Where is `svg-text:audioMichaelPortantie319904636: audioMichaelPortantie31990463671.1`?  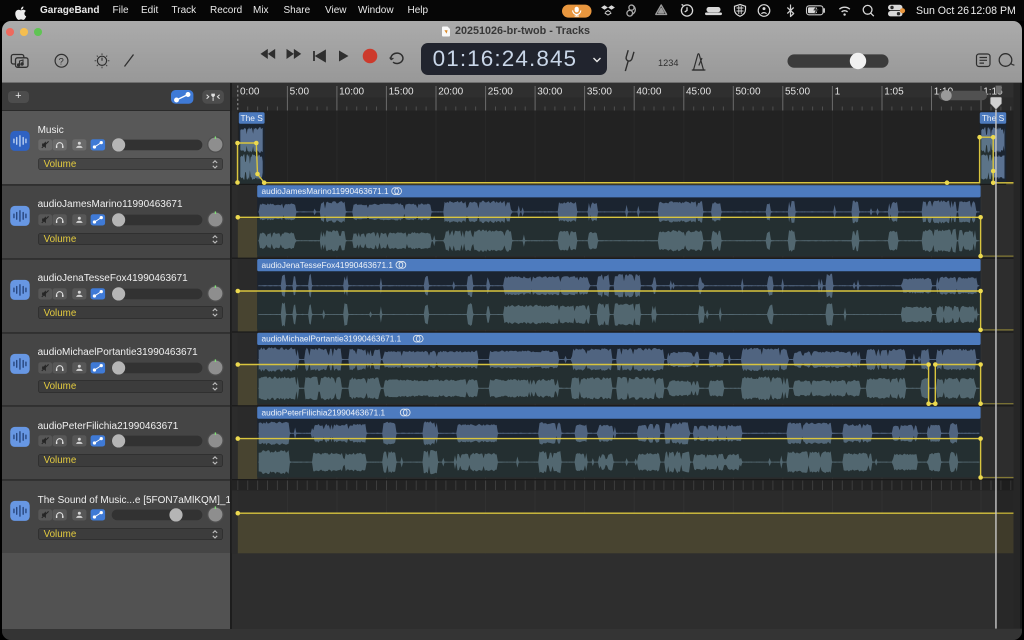 svg-text:audioMichaelPortantie319904636: audioMichaelPortantie31990463671.1 is located at coordinates (332, 339).